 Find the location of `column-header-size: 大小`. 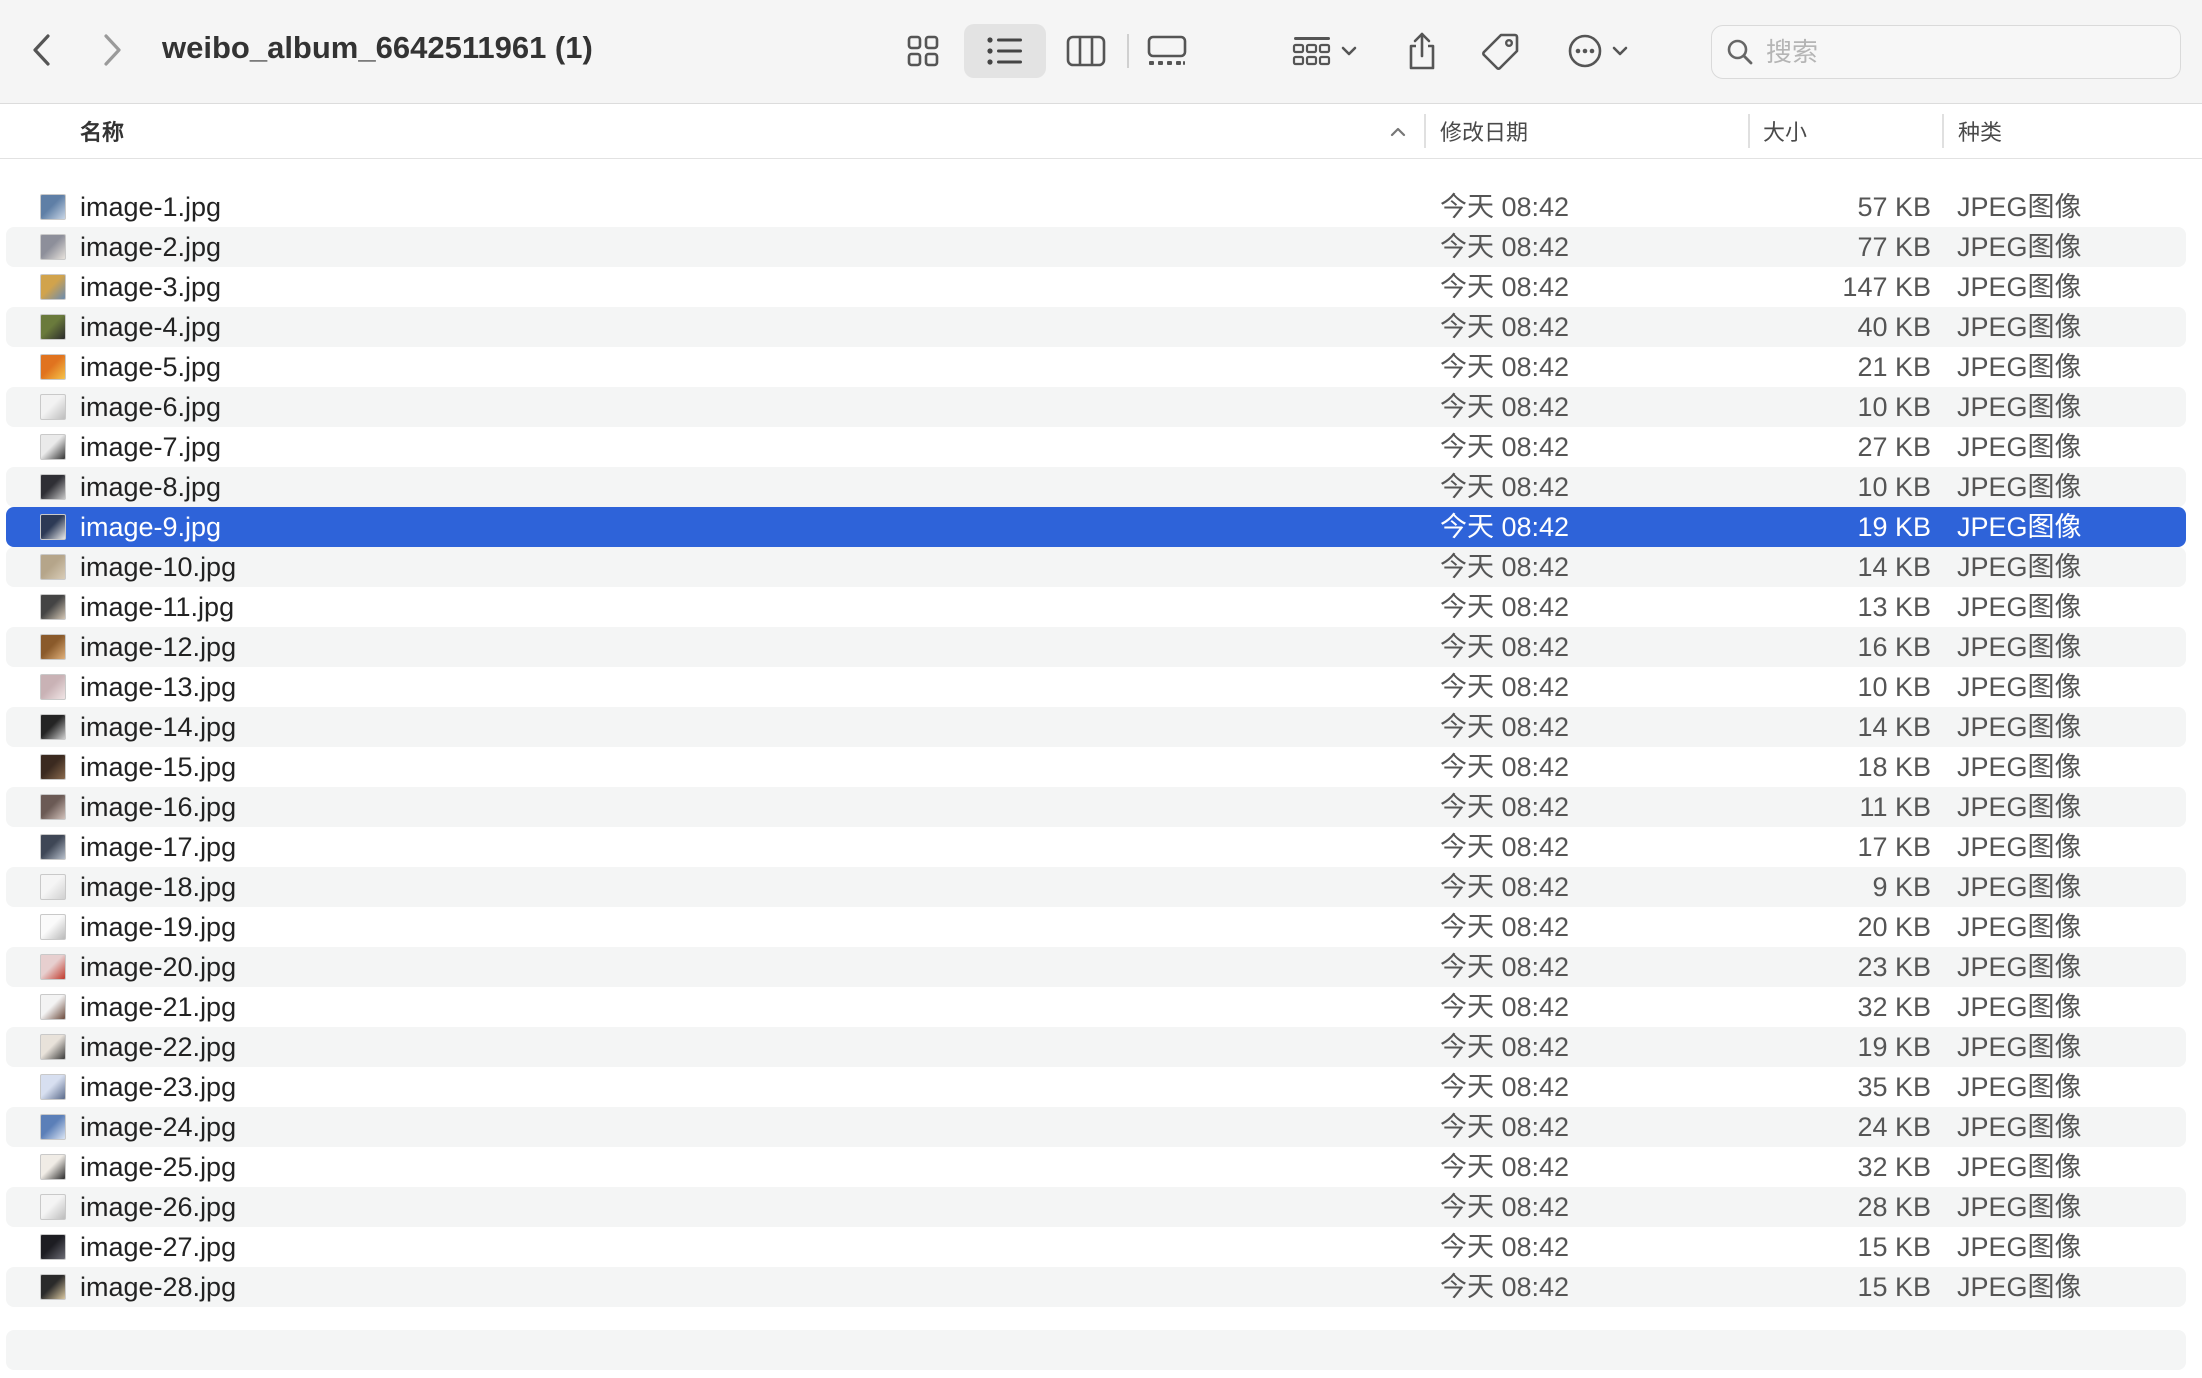

column-header-size: 大小 is located at coordinates (1848, 131).